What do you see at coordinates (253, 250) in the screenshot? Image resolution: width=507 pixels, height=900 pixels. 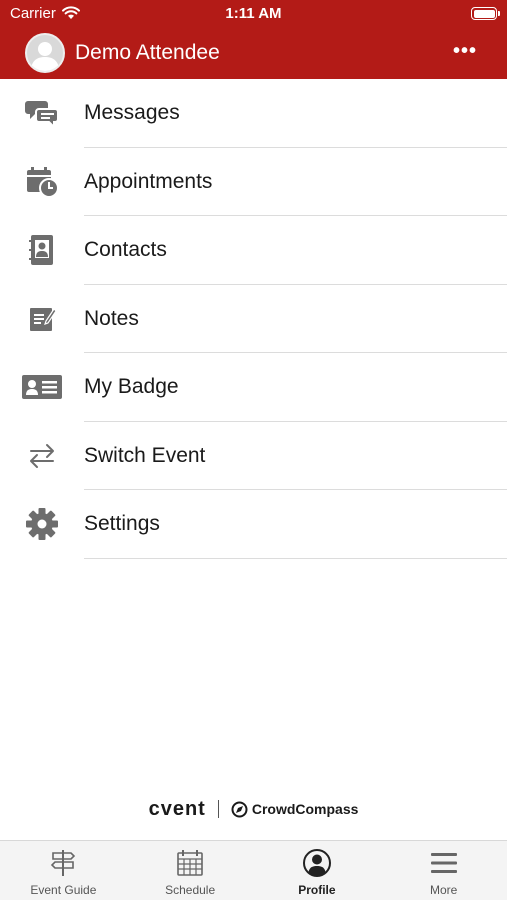 I see `menu-item-contacts: Contacts` at bounding box center [253, 250].